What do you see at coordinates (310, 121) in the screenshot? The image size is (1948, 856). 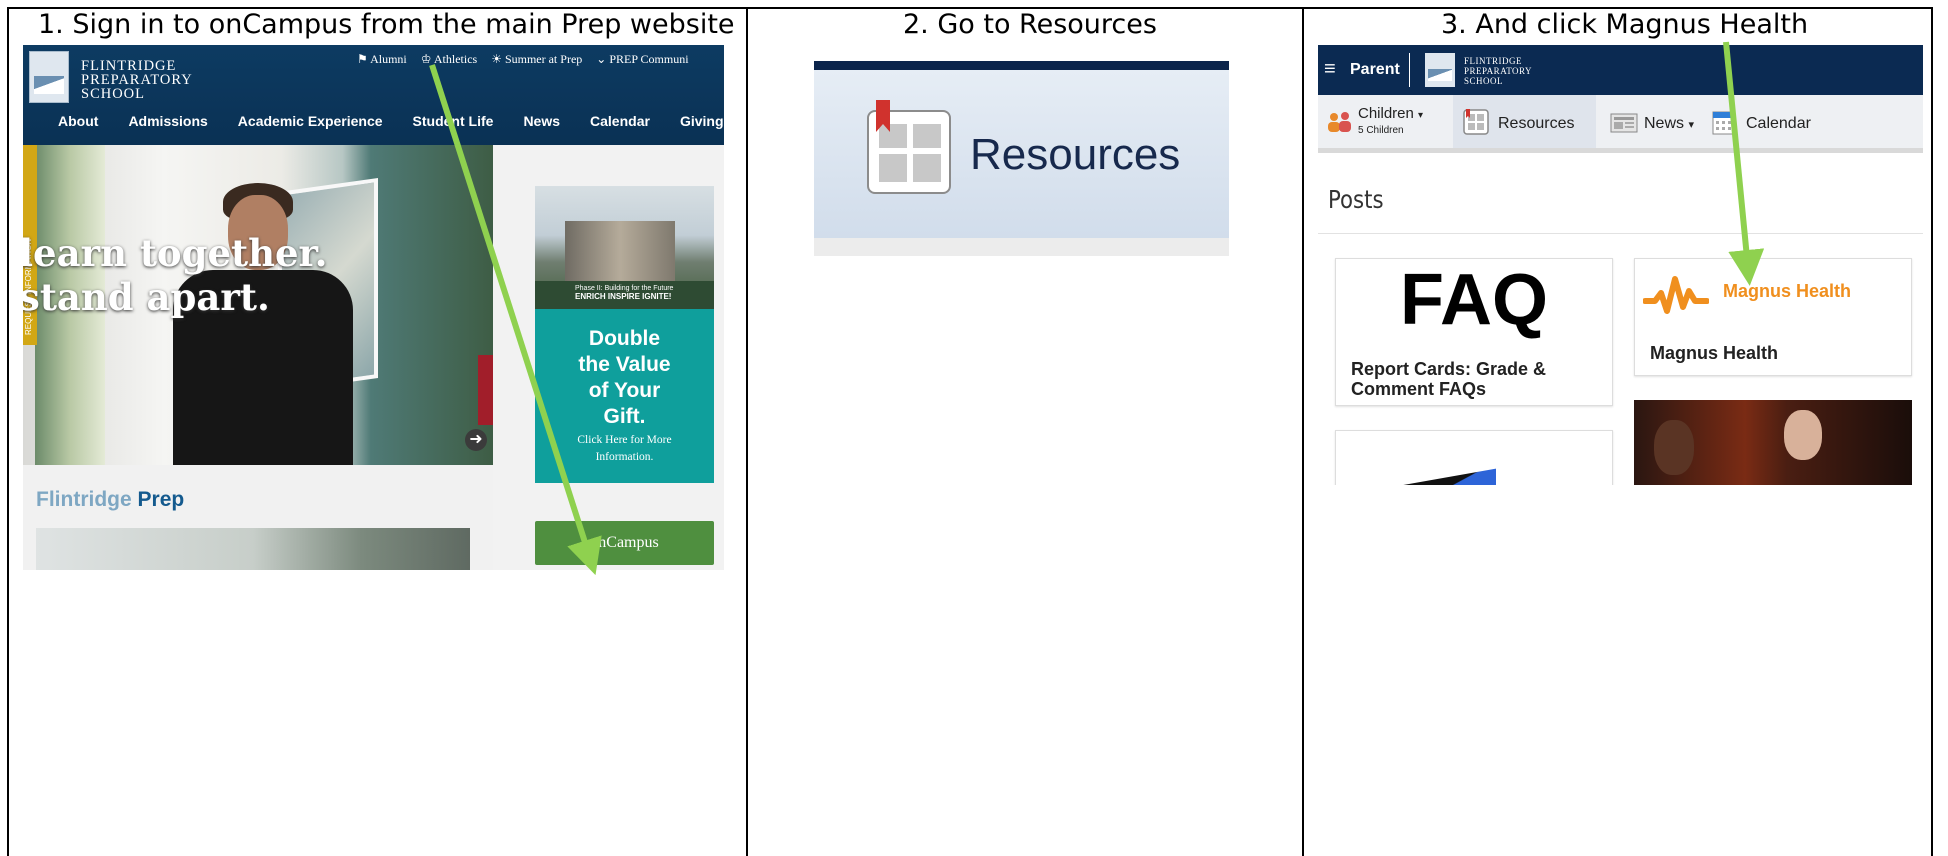 I see `nav-academic-experience: Academic Experience` at bounding box center [310, 121].